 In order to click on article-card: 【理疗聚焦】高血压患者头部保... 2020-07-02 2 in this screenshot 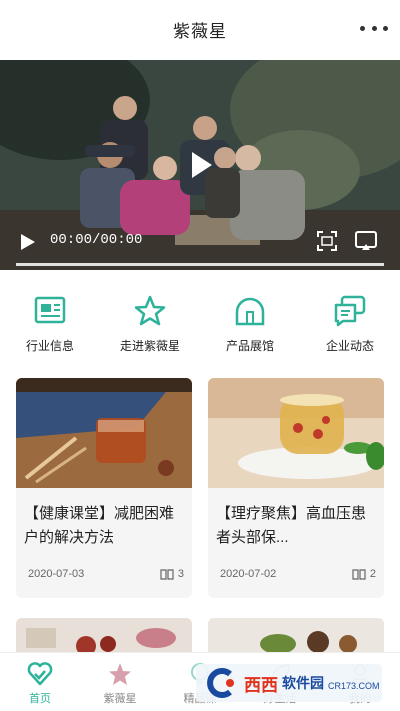, I will do `click(296, 488)`.